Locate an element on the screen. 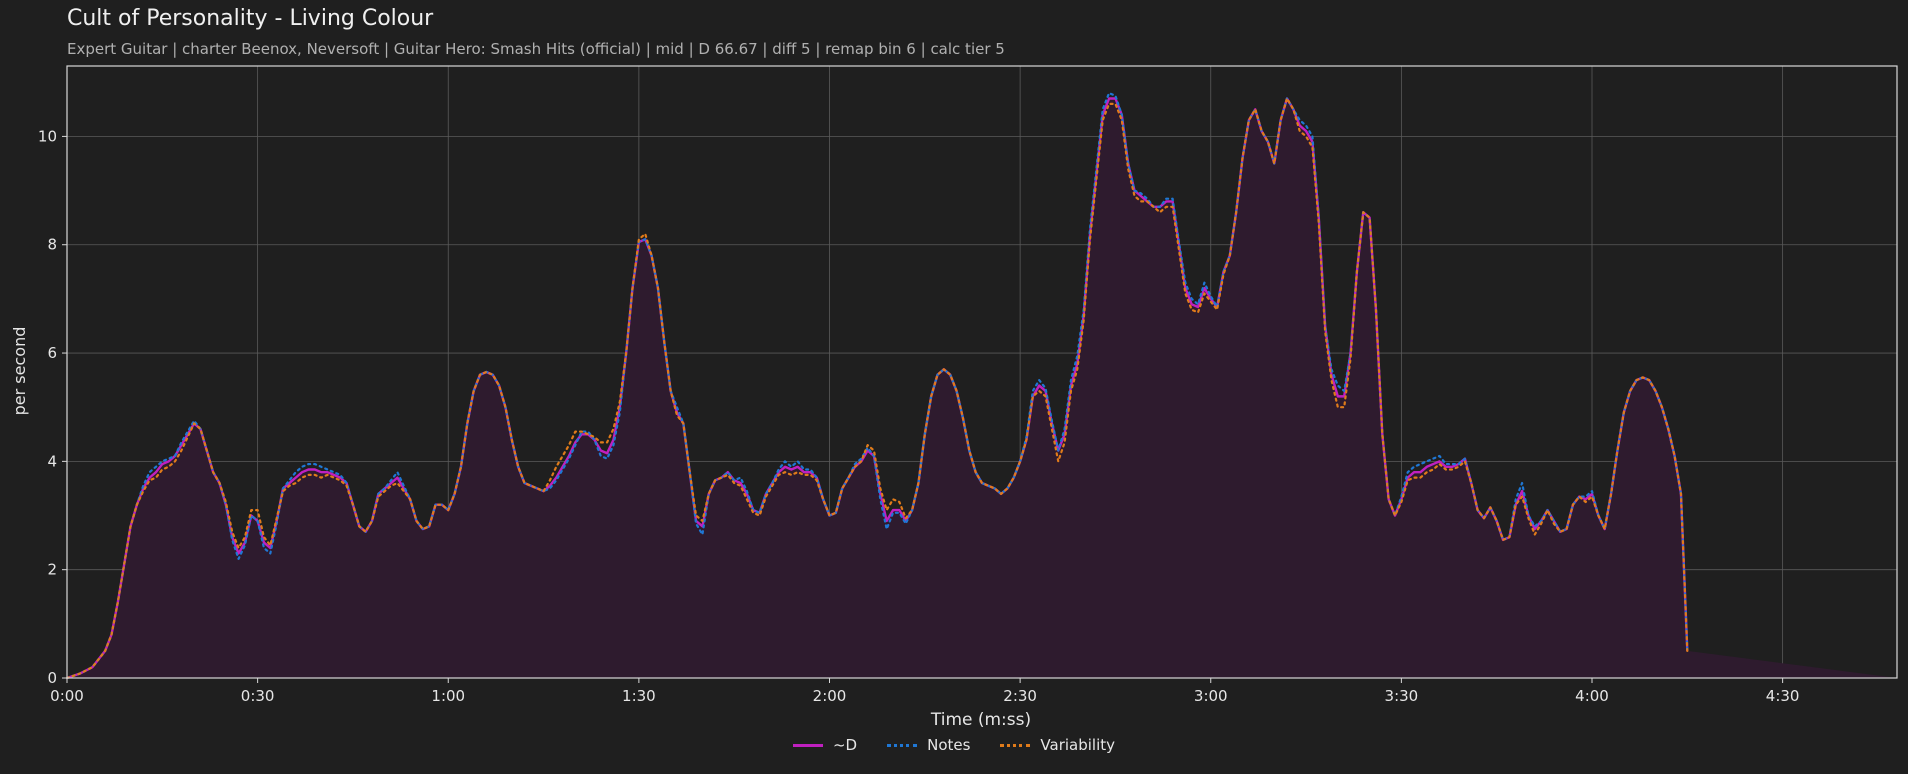 This screenshot has height=774, width=1908. legend-swatch-notes is located at coordinates (902, 745).